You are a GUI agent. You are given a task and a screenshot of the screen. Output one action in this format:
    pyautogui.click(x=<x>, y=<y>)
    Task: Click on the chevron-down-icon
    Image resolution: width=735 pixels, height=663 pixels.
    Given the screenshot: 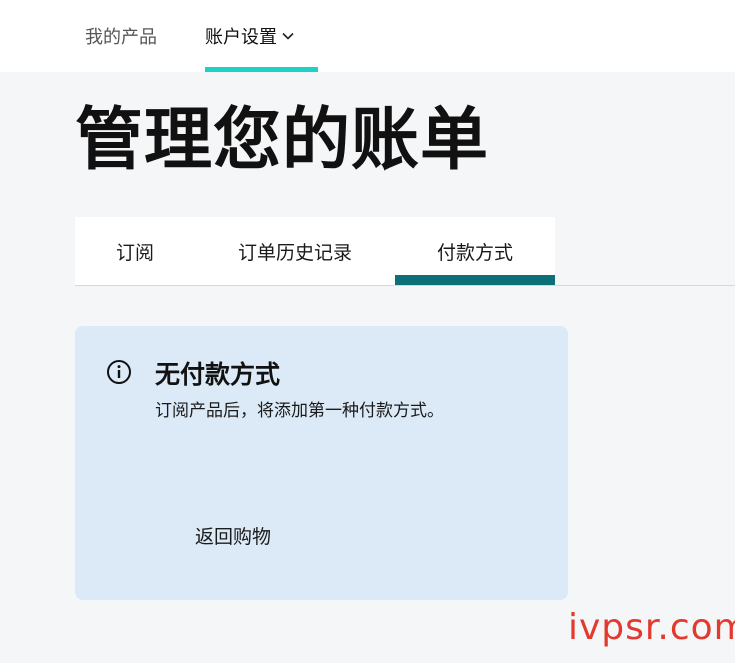 What is the action you would take?
    pyautogui.click(x=288, y=36)
    